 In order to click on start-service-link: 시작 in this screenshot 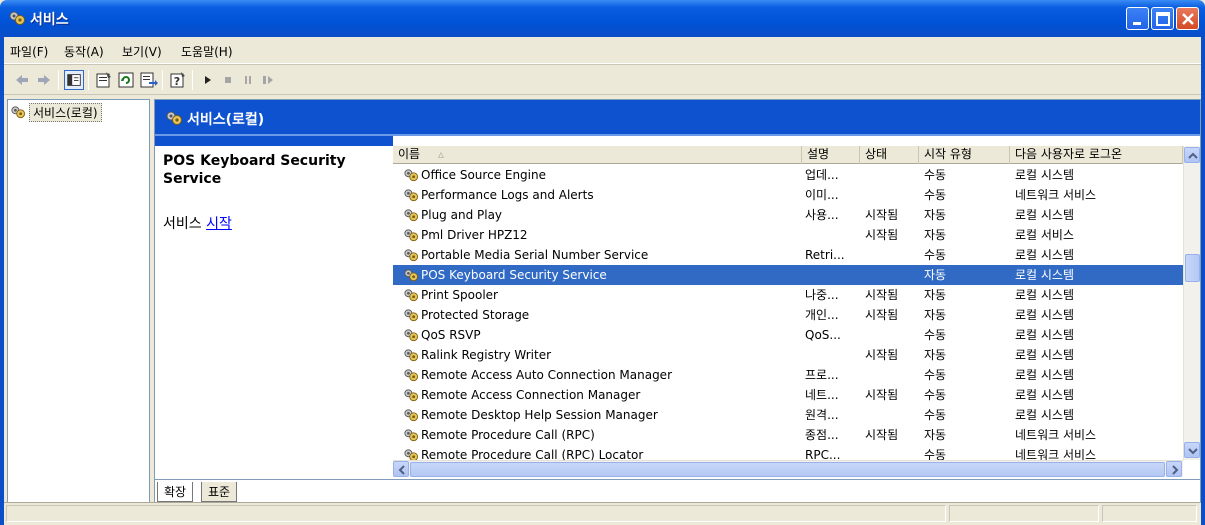, I will do `click(219, 224)`.